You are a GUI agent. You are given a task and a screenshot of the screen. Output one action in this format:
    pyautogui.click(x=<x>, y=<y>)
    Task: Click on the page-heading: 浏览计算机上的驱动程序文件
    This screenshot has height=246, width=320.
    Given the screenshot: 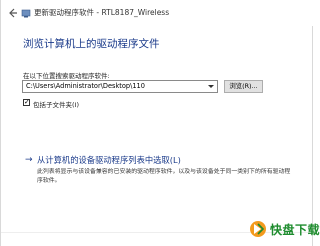 What is the action you would take?
    pyautogui.click(x=91, y=44)
    